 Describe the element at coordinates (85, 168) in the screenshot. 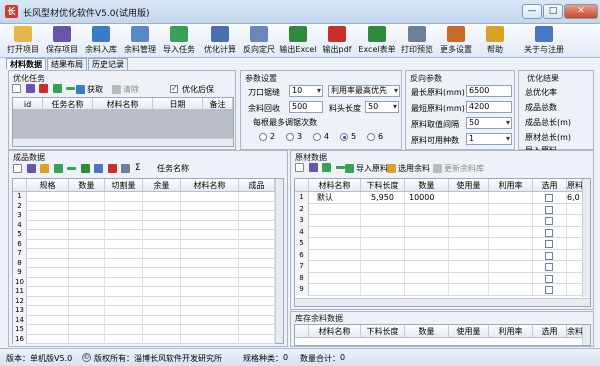

I see `excel-icon` at that location.